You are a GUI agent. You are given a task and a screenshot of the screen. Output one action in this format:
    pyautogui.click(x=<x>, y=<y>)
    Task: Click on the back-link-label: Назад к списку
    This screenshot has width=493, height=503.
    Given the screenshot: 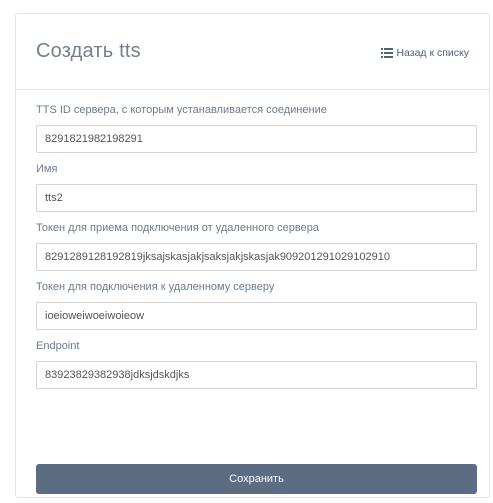 What is the action you would take?
    pyautogui.click(x=432, y=53)
    